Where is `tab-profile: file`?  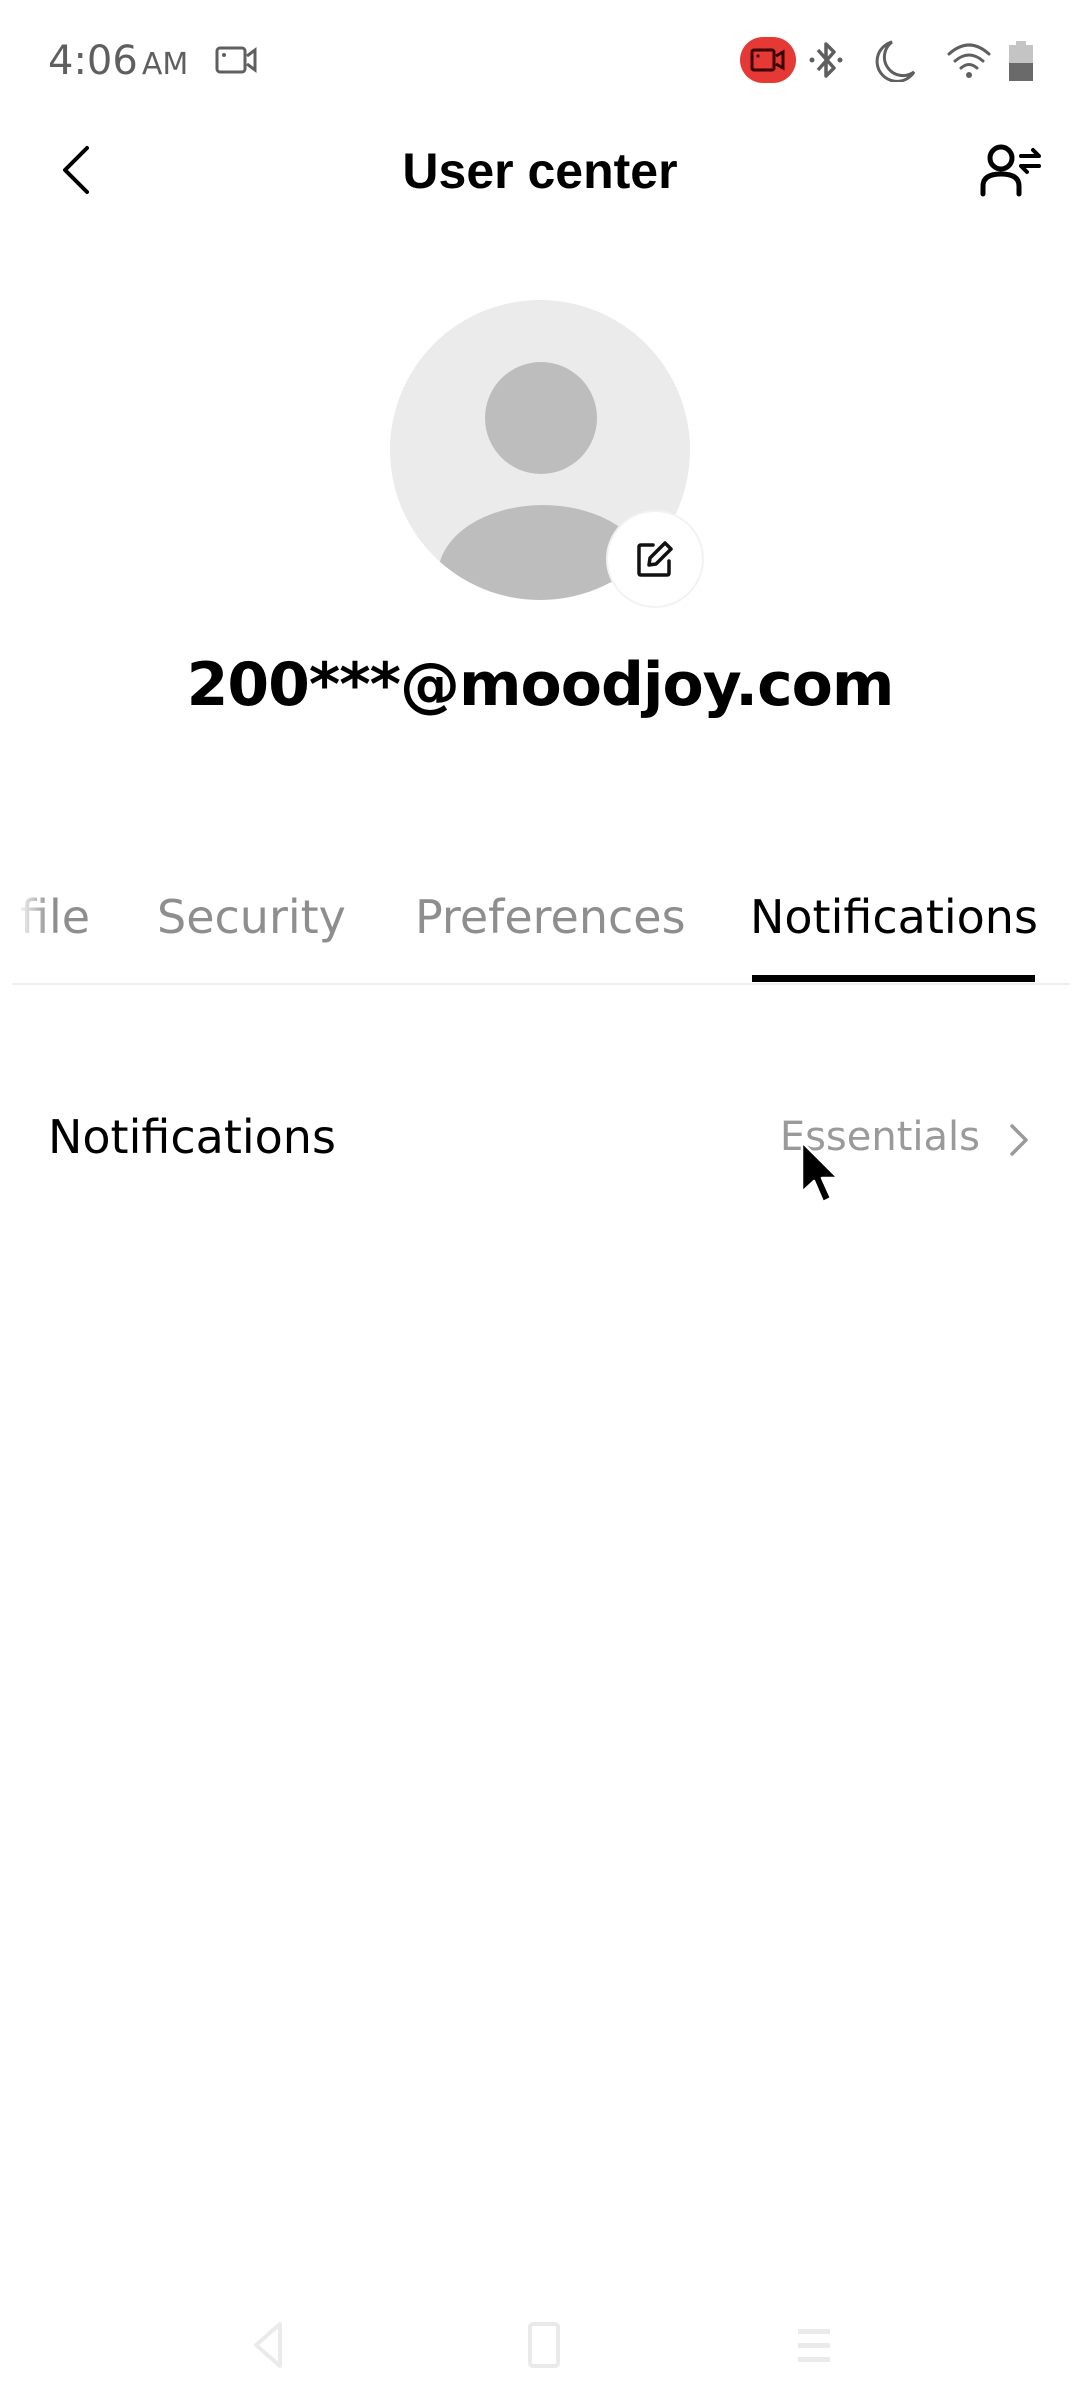
tab-profile: file is located at coordinates (55, 917).